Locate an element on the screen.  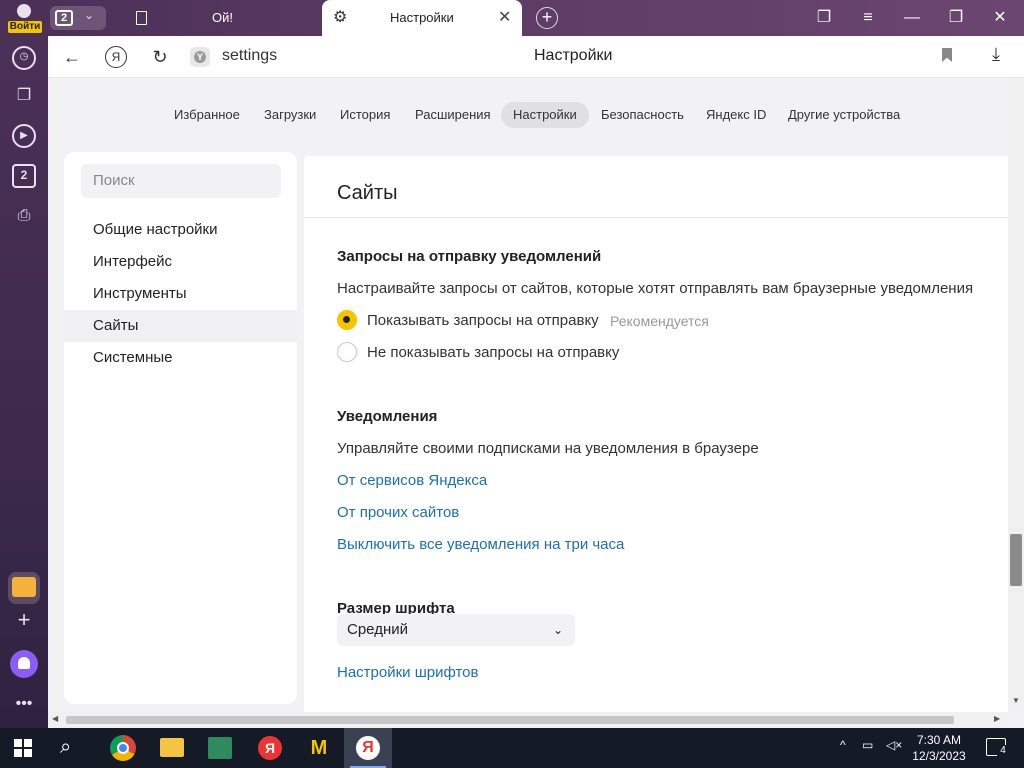
notification-count: 4 is located at coordinates (1003, 751).